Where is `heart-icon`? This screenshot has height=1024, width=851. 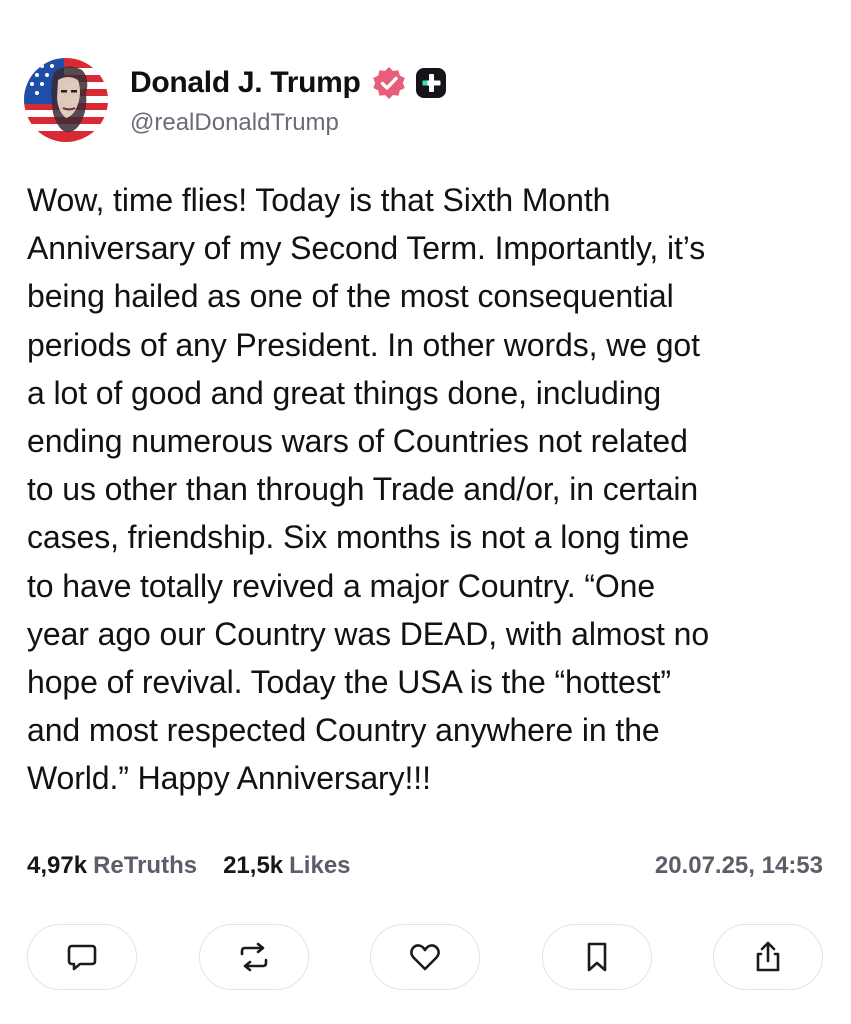 heart-icon is located at coordinates (425, 957).